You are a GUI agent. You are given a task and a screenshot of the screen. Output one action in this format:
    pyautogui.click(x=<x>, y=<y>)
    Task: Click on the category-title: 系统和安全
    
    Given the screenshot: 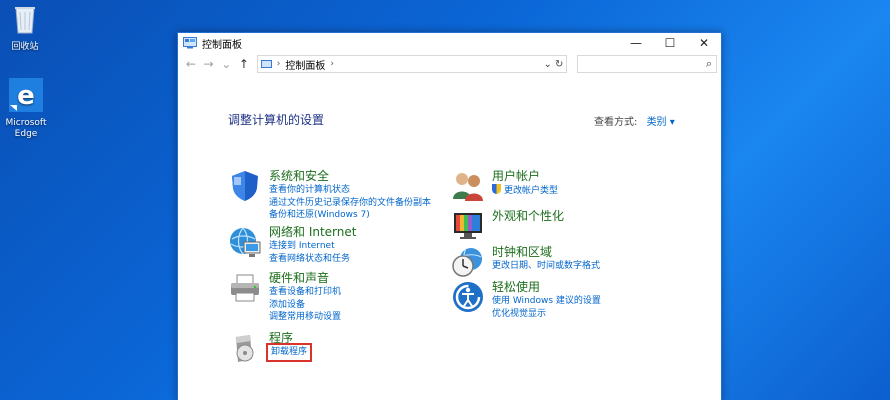 What is the action you would take?
    pyautogui.click(x=350, y=176)
    